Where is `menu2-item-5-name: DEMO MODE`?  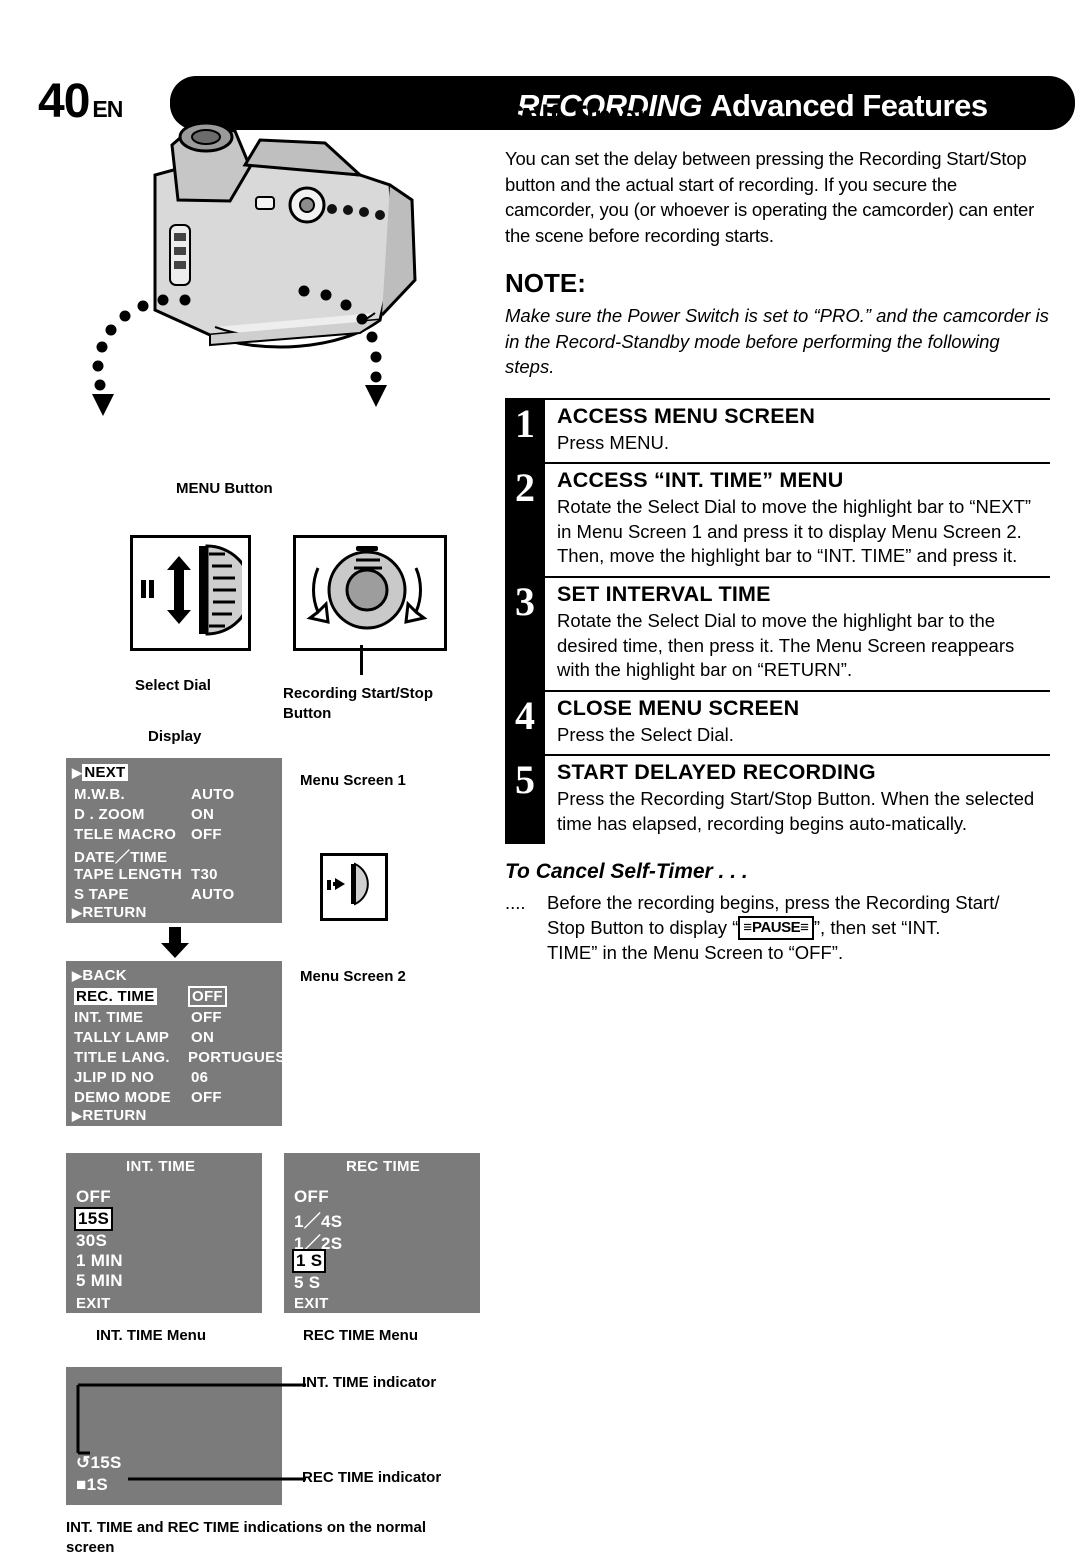 menu2-item-5-name: DEMO MODE is located at coordinates (122, 1097).